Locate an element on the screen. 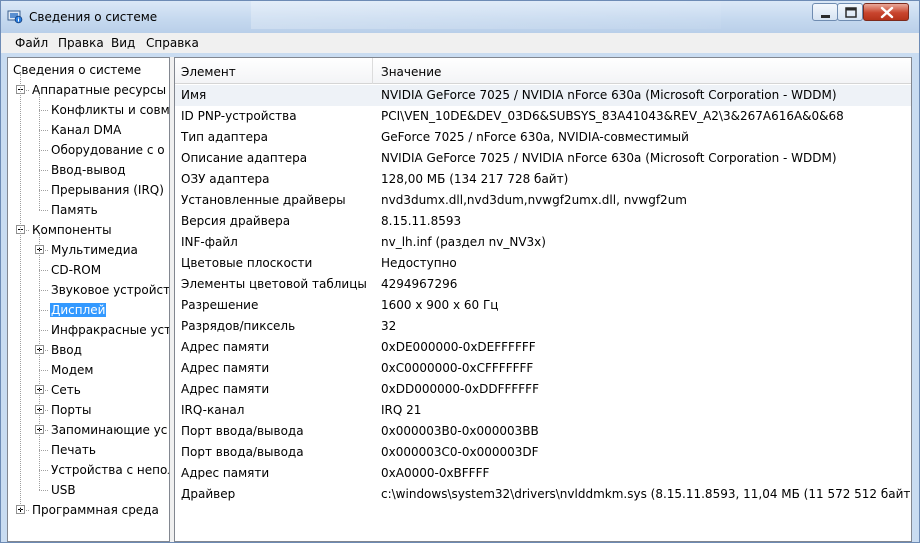 This screenshot has height=543, width=920. minimize-button is located at coordinates (825, 12).